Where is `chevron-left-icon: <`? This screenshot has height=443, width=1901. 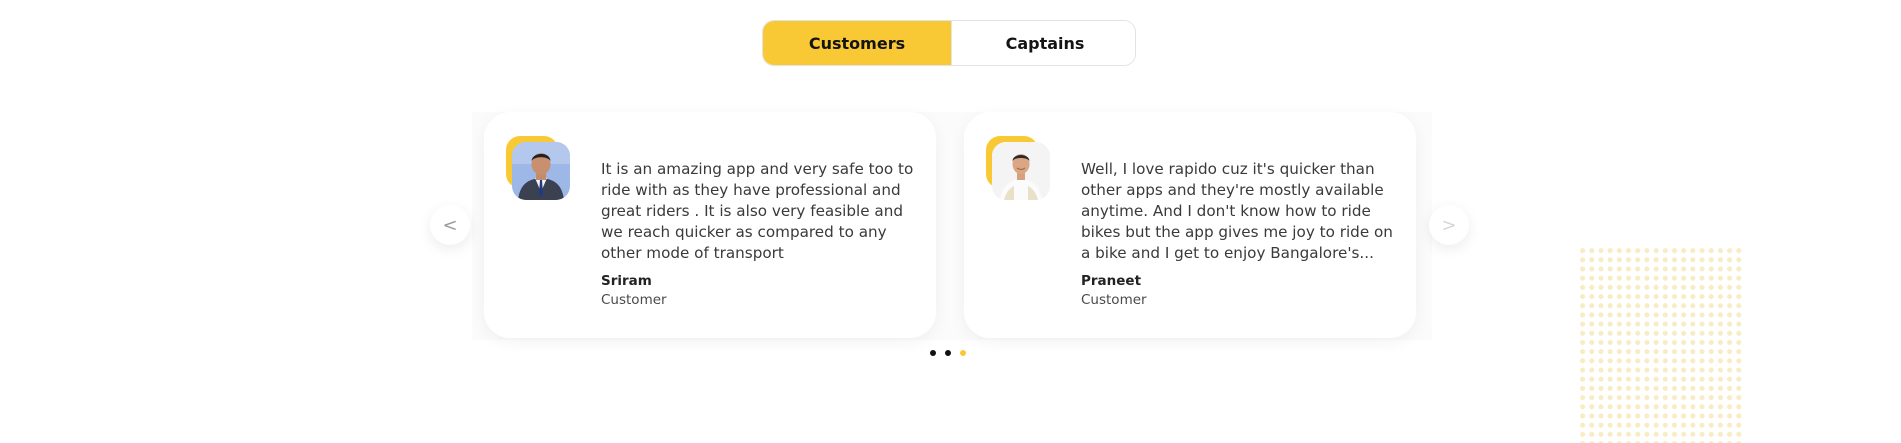
chevron-left-icon: < is located at coordinates (450, 225).